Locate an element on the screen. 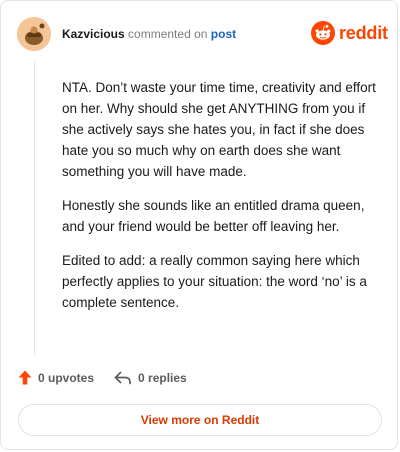  avatar is located at coordinates (34, 34).